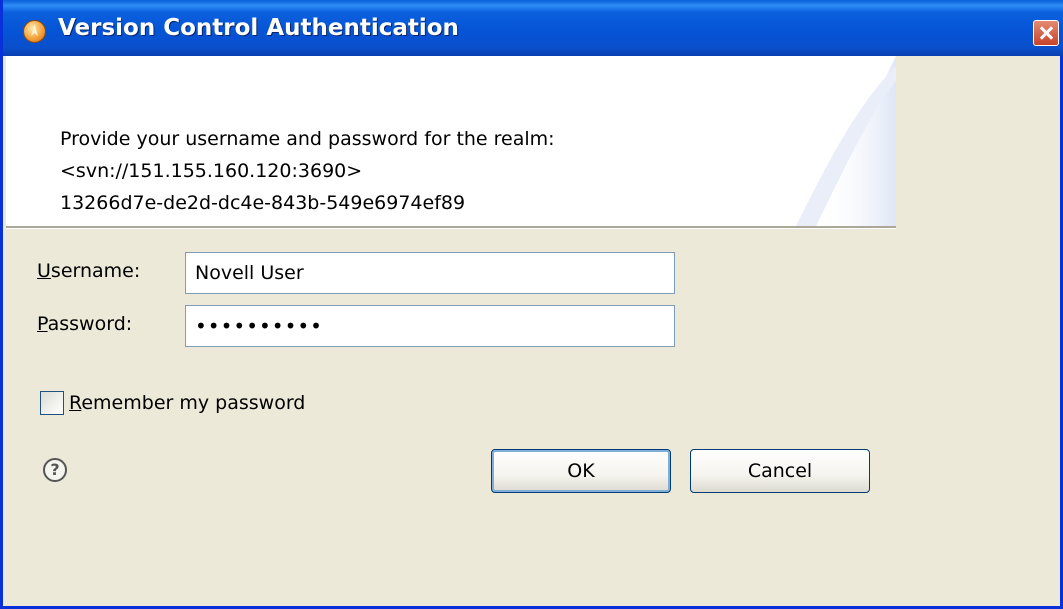  I want to click on close-icon, so click(1046, 33).